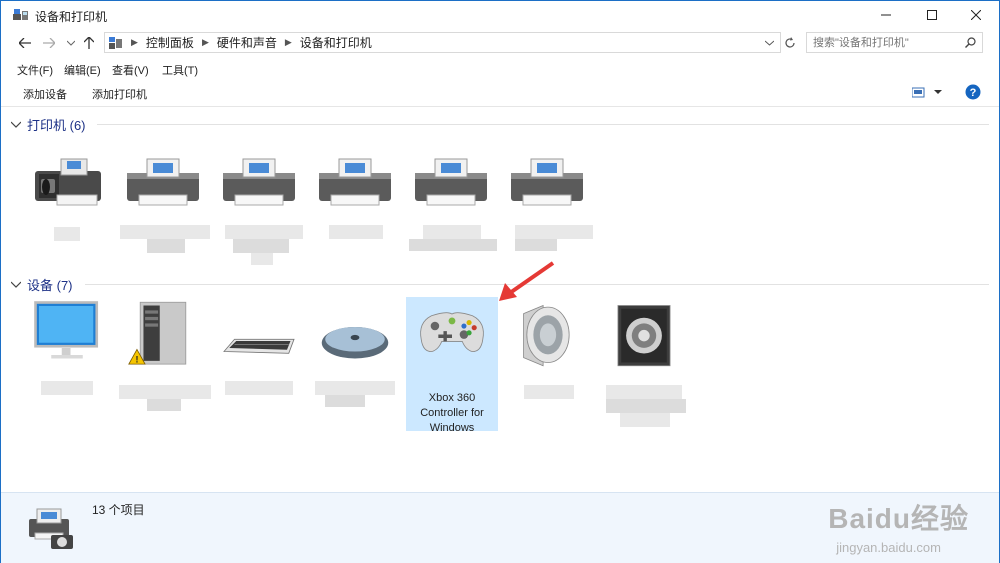 The width and height of the screenshot is (1000, 563). What do you see at coordinates (51, 528) in the screenshot?
I see `status-printer-camera-icon` at bounding box center [51, 528].